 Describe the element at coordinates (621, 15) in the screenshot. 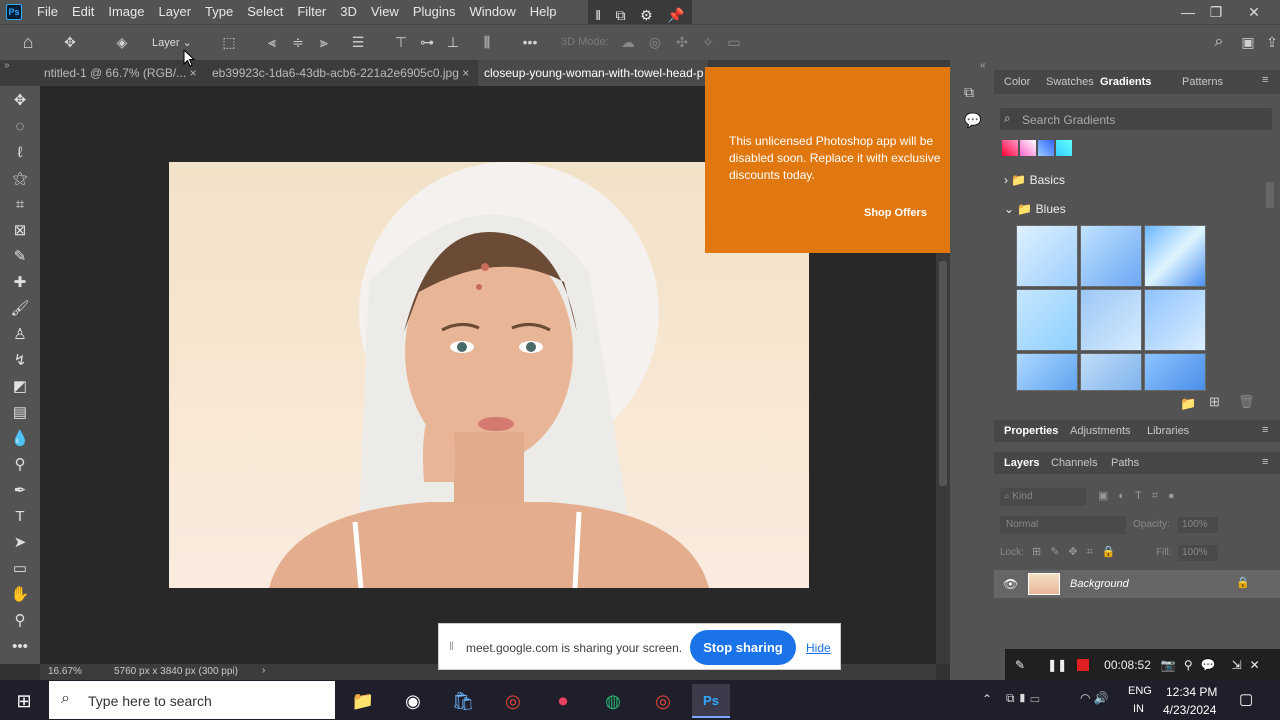

I see `screen-share-icon: ⧉` at that location.